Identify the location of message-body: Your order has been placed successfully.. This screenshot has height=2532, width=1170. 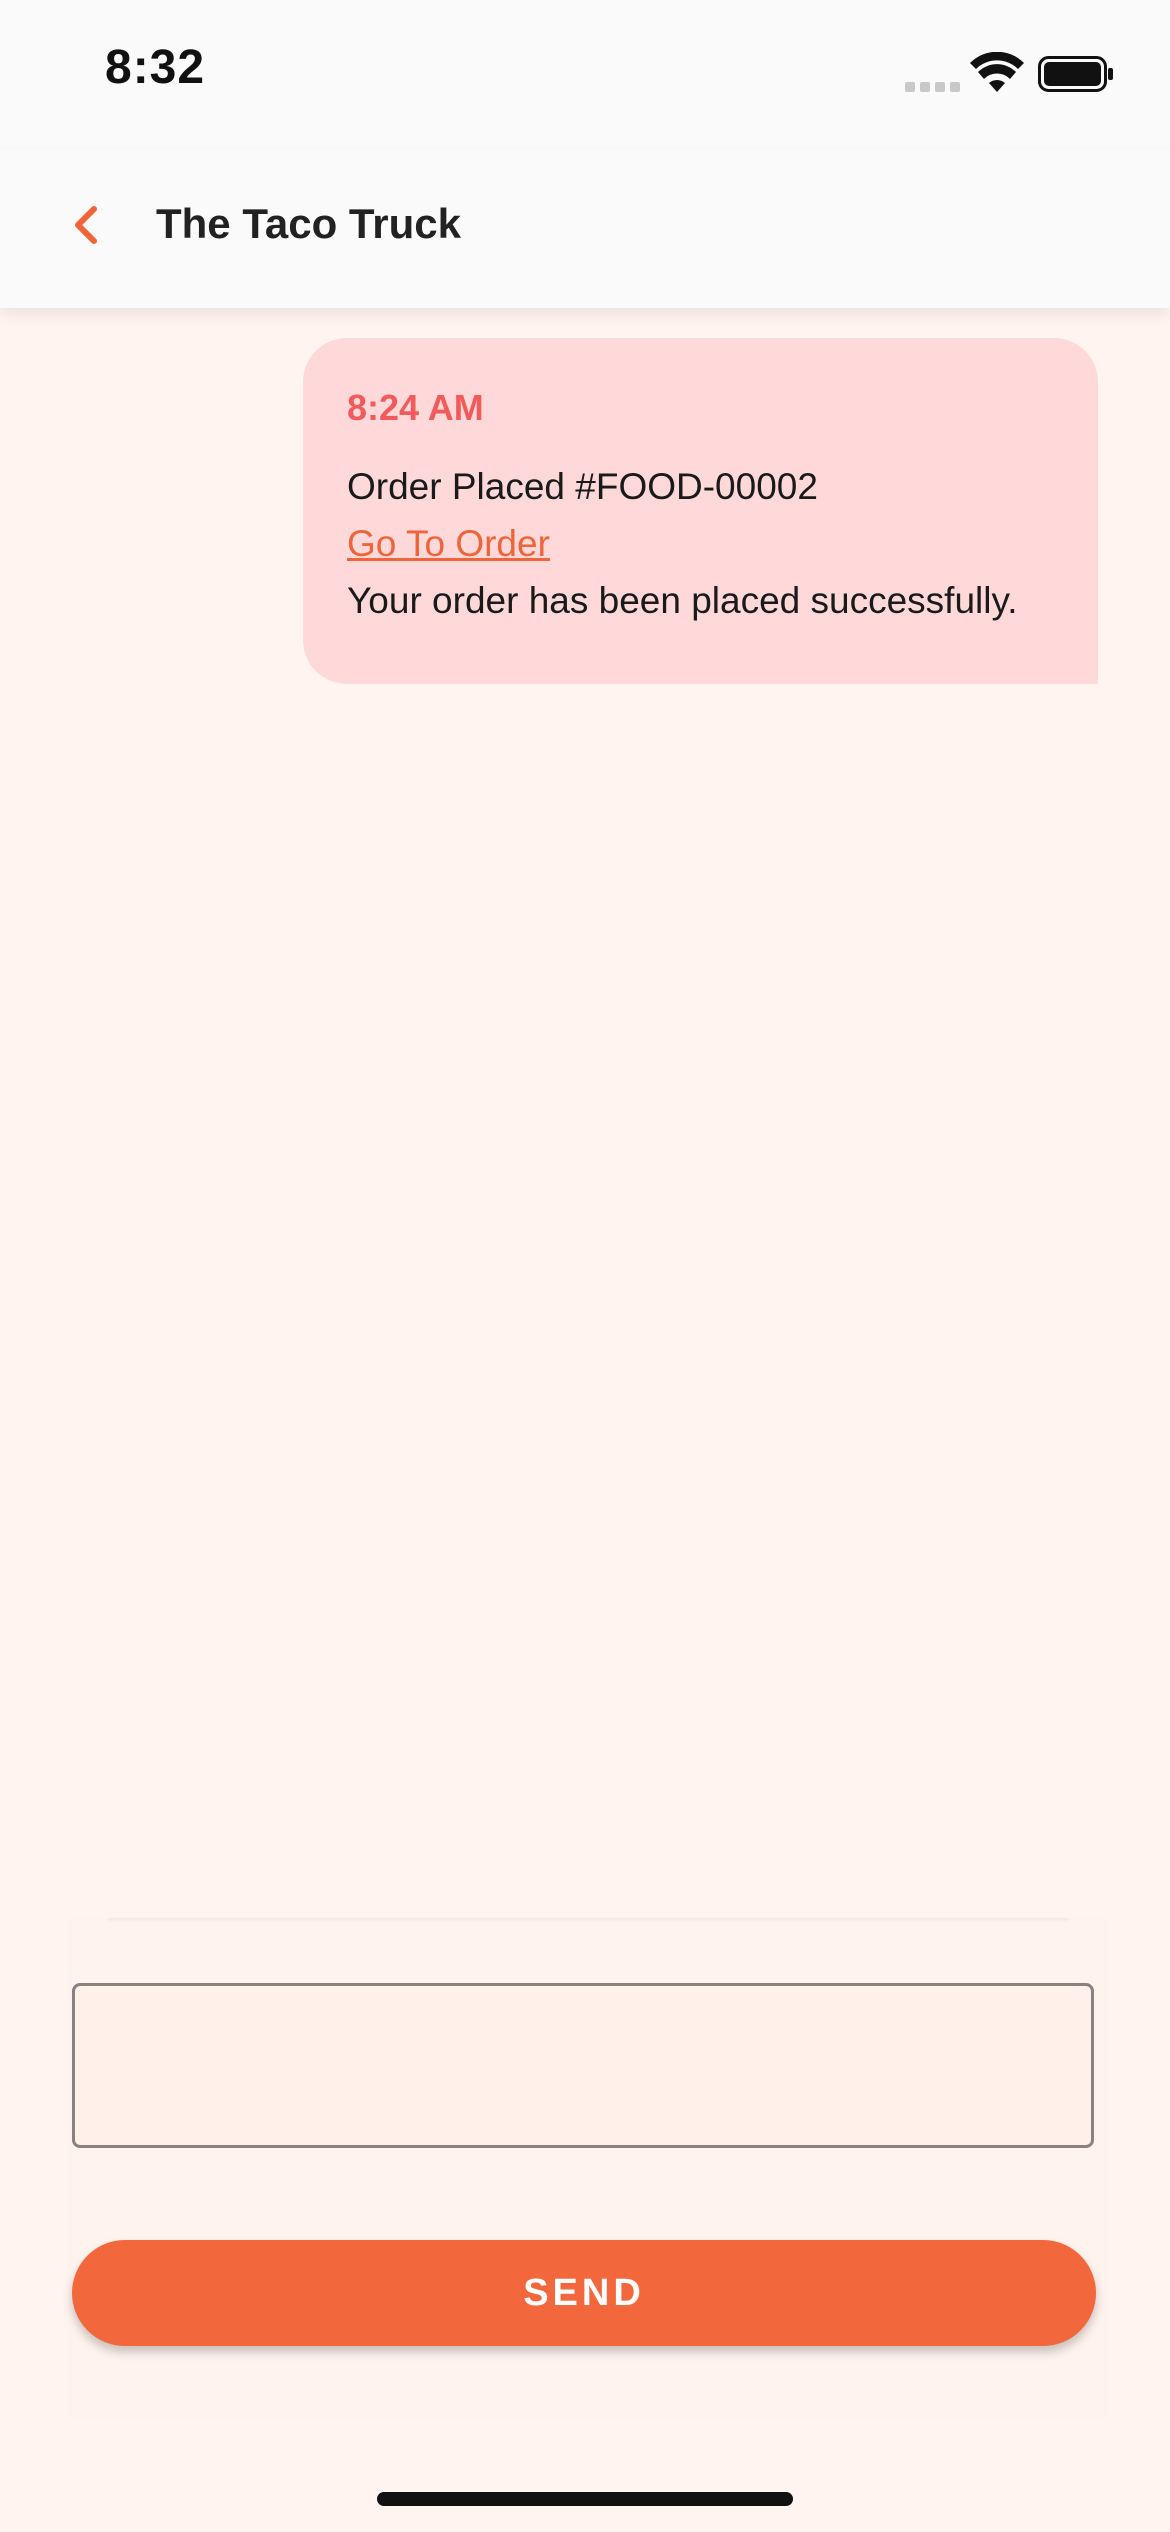
(682, 600).